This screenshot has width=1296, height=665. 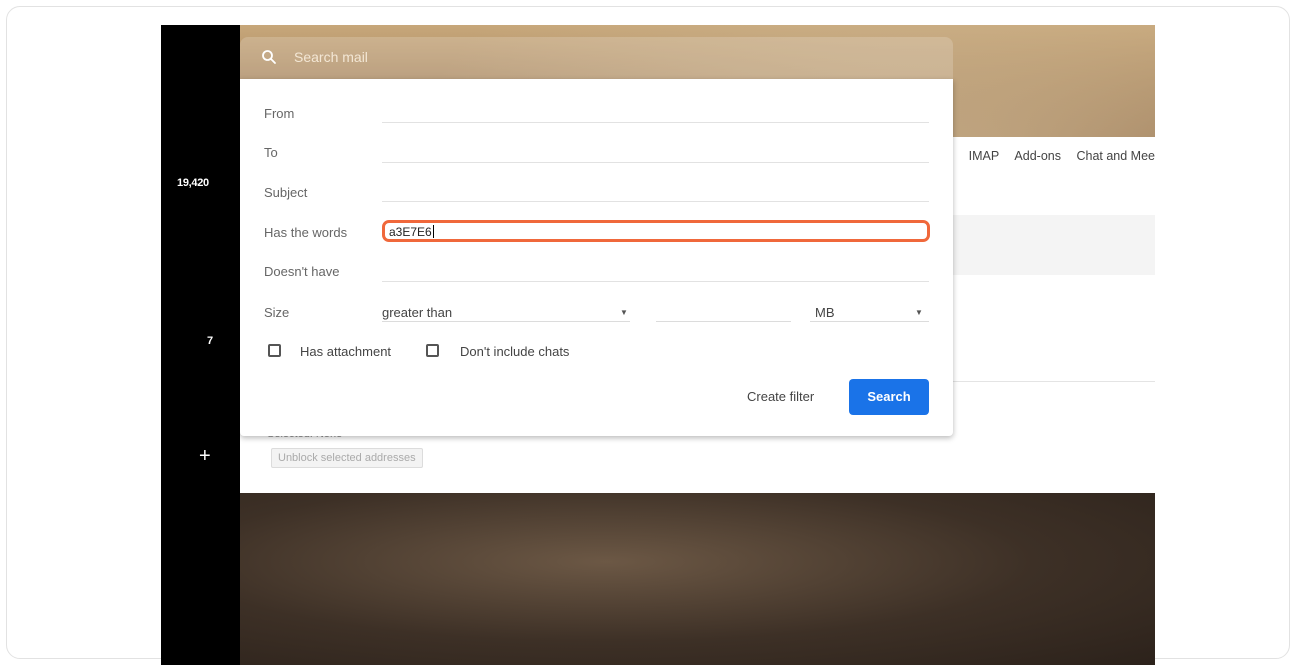 What do you see at coordinates (279, 113) in the screenshot?
I see `from-label: From` at bounding box center [279, 113].